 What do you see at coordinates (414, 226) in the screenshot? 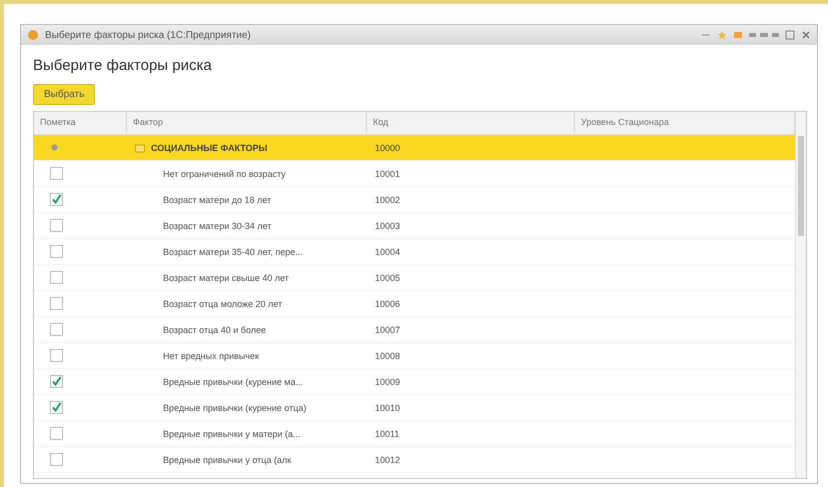
I see `table-row: Возраст матери 30-34 лет 10003` at bounding box center [414, 226].